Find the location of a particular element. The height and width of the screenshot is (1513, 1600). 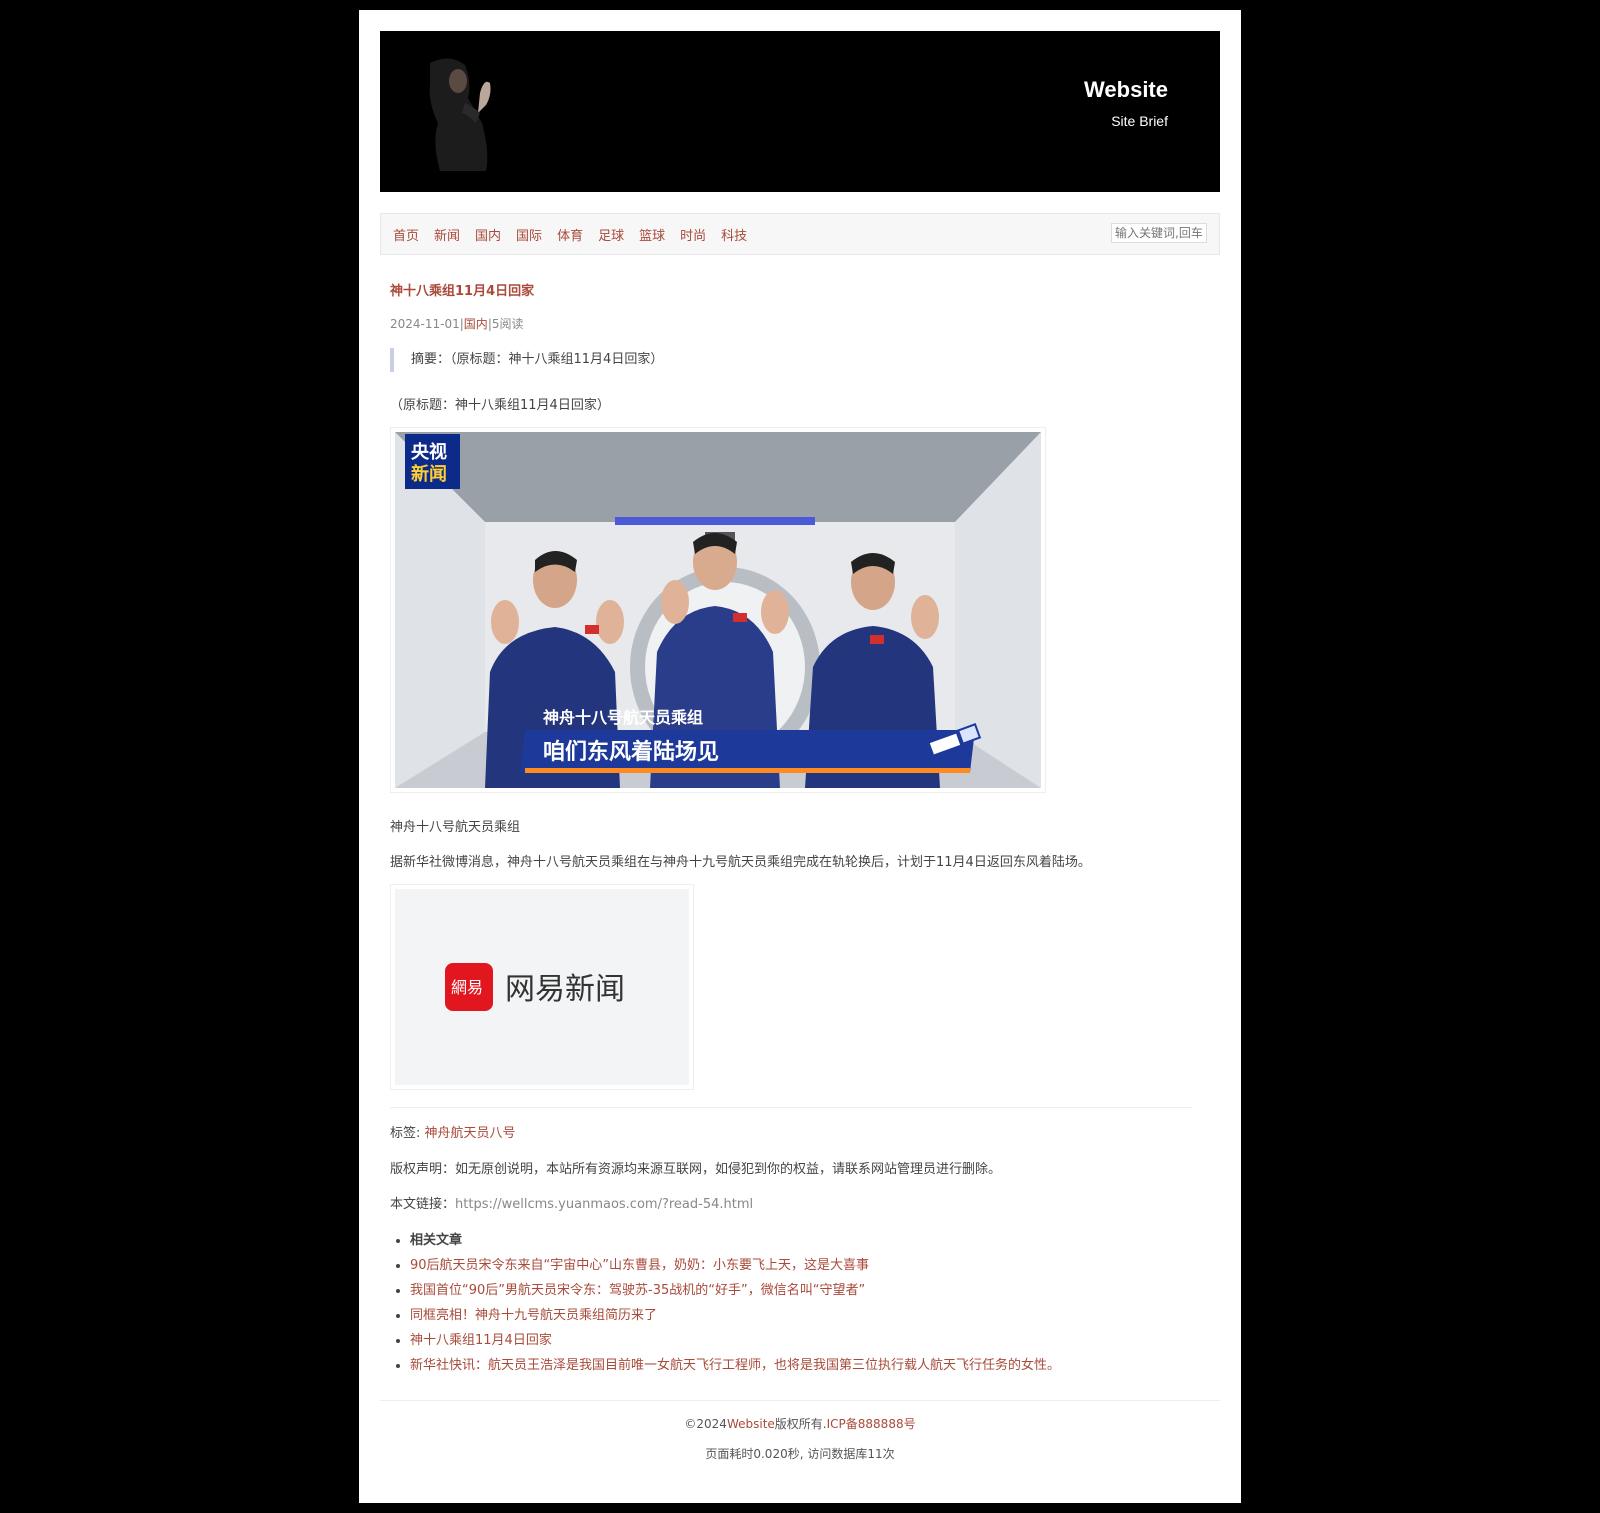

article-read-count: 5阅读 is located at coordinates (507, 324).